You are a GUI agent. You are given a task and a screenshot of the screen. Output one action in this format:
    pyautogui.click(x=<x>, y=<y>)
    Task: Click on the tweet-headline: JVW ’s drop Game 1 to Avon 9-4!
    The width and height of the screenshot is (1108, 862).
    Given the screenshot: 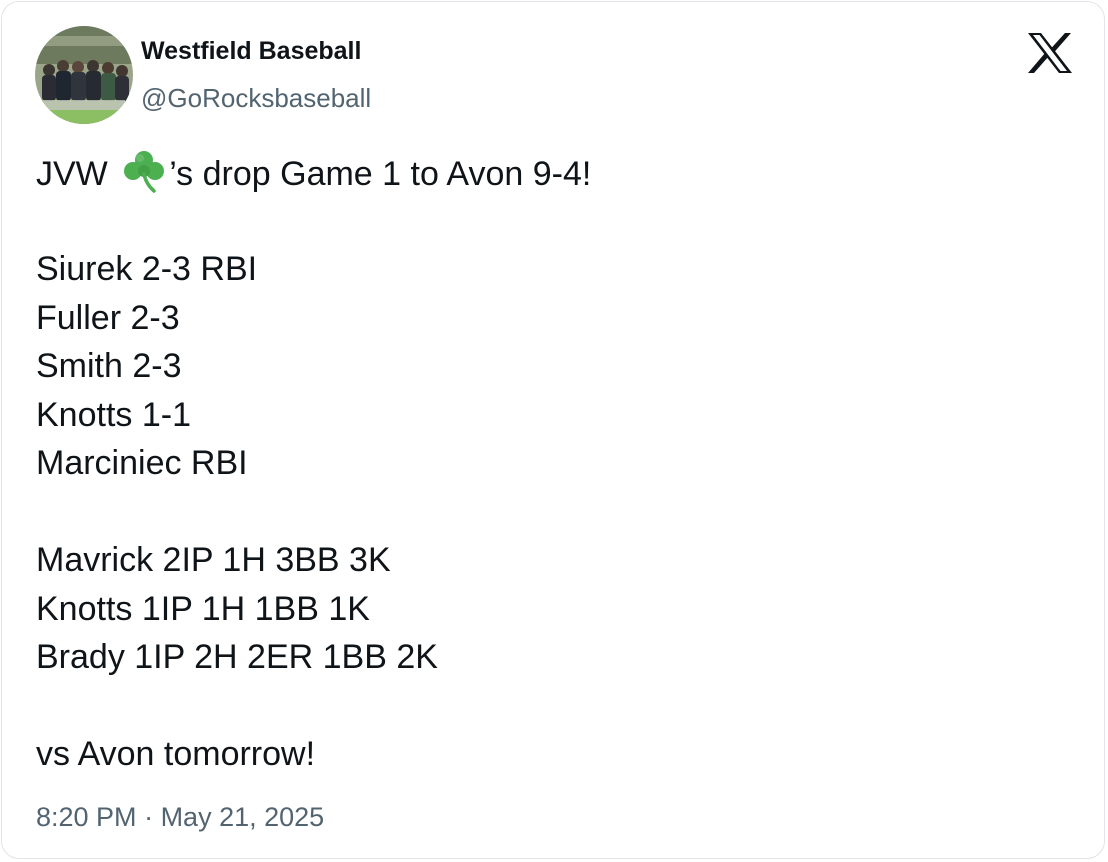 What is the action you would take?
    pyautogui.click(x=556, y=172)
    